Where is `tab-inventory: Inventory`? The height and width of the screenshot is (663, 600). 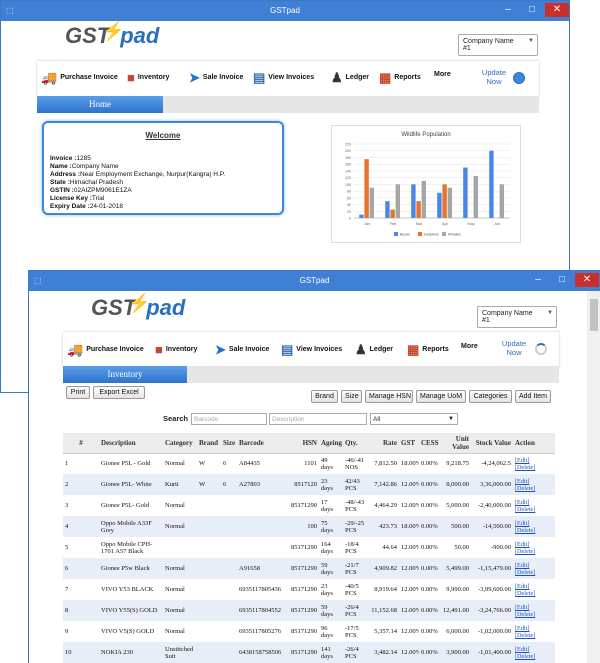
tab-inventory: Inventory is located at coordinates (125, 374).